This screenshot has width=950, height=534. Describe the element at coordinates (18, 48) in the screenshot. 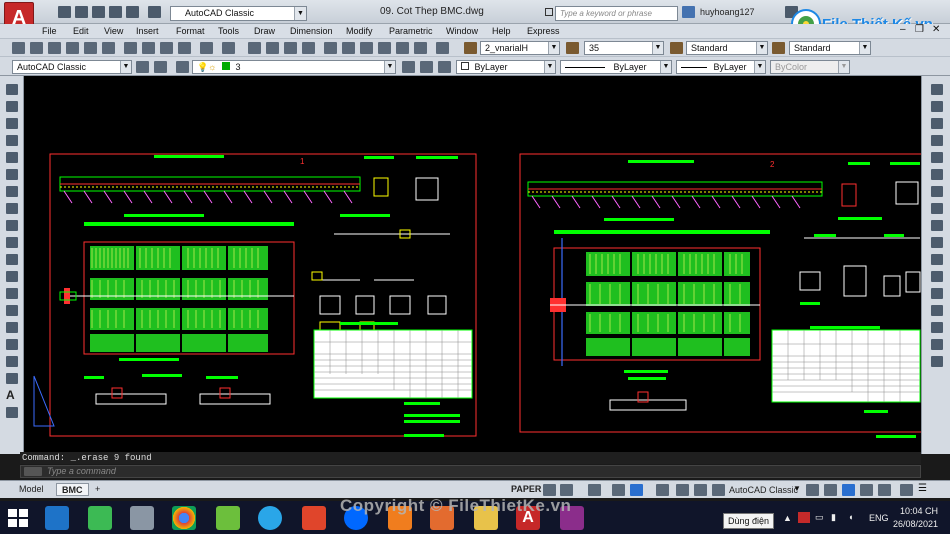

I see `qnew-icon` at that location.